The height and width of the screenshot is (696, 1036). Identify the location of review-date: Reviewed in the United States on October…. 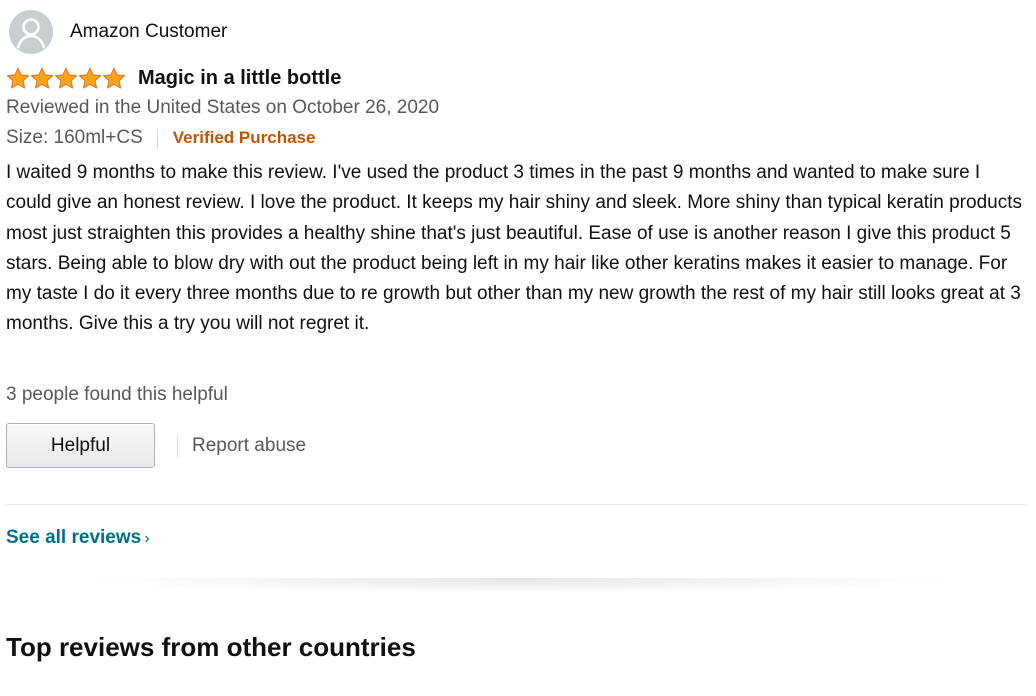
(223, 107).